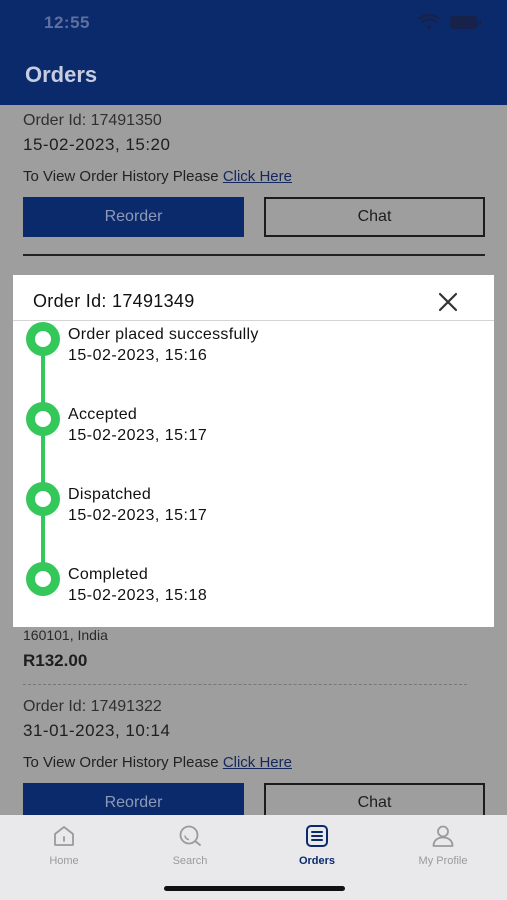 The width and height of the screenshot is (507, 900). Describe the element at coordinates (317, 861) in the screenshot. I see `nav-label: Orders` at that location.